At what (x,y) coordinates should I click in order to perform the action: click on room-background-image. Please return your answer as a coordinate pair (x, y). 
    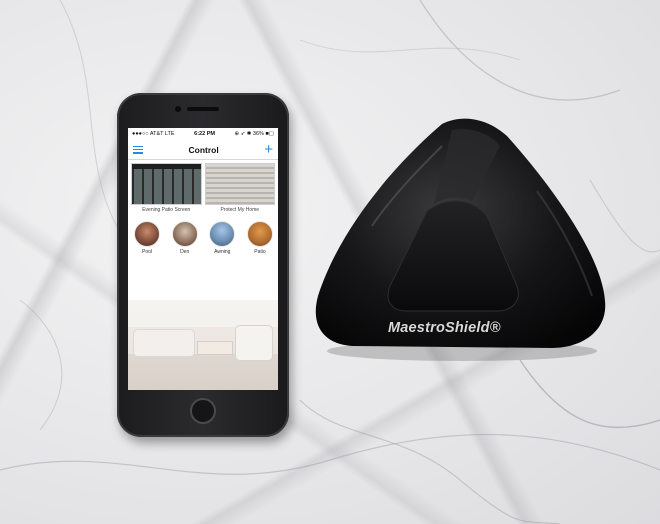
    Looking at the image, I should click on (203, 345).